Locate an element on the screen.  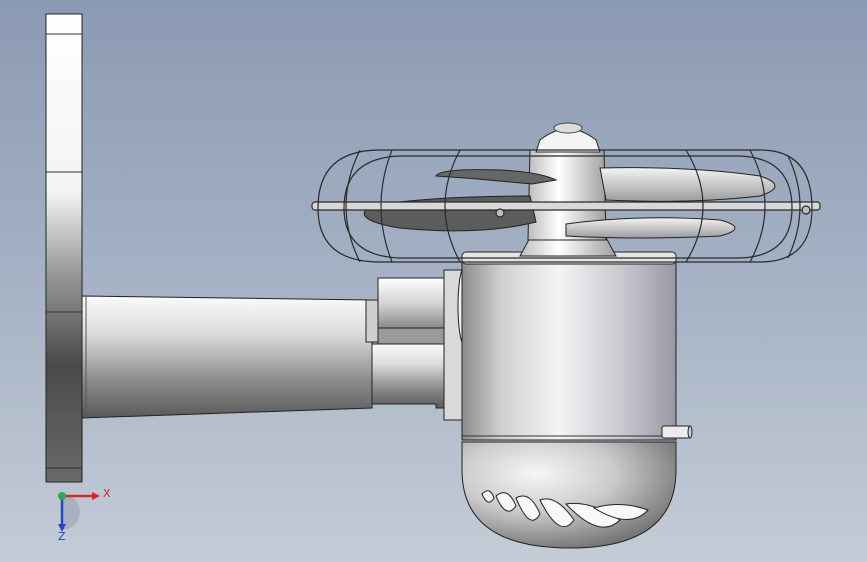
motor-housing is located at coordinates (569, 347).